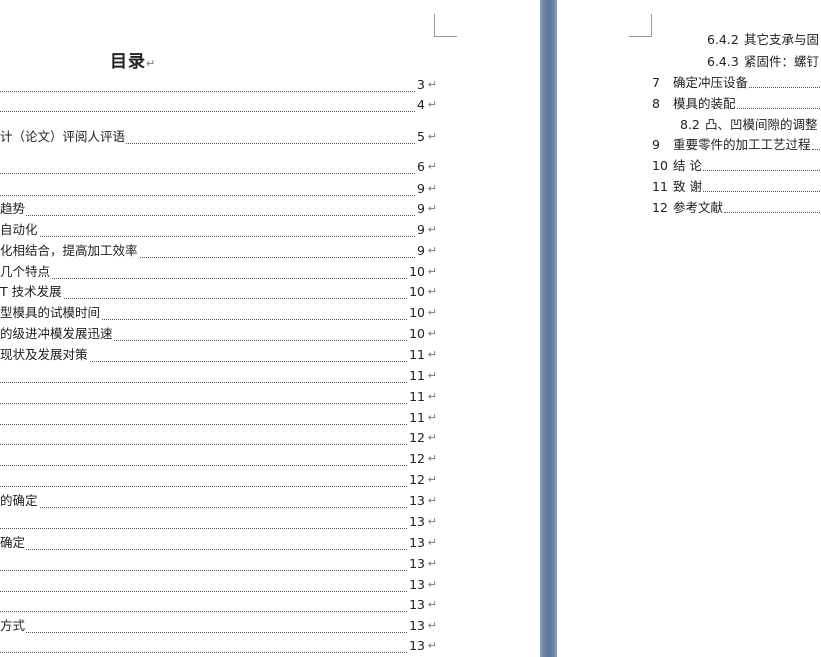 The image size is (821, 657). I want to click on toc-entry: 8.2 凸、凹模间隙的调整, so click(750, 125).